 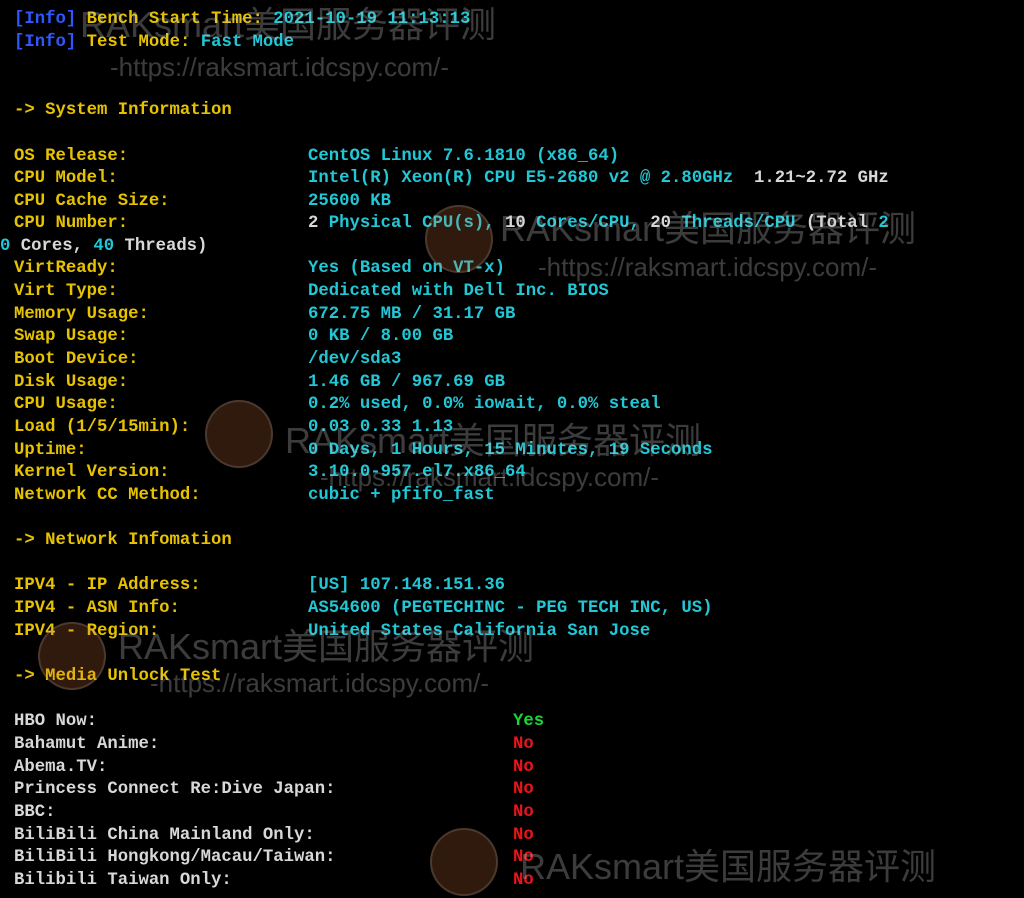 I want to click on cores-text: Cores,, so click(x=52, y=246).